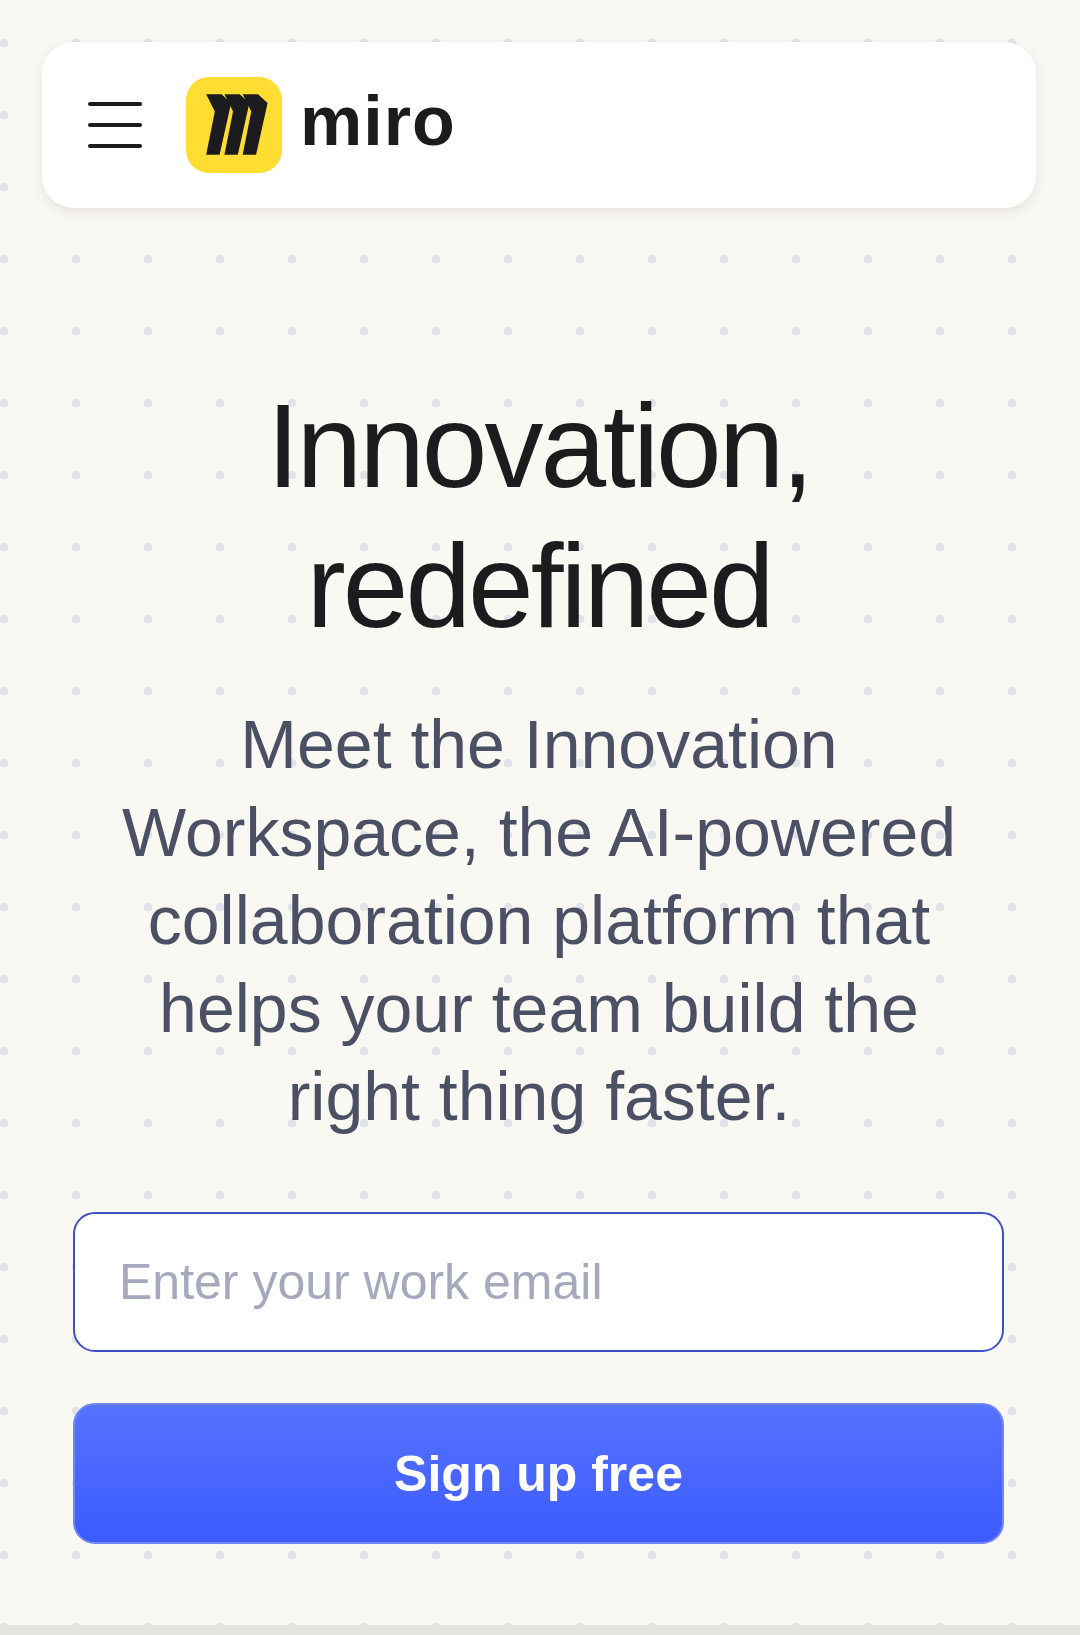 Image resolution: width=1080 pixels, height=1635 pixels. What do you see at coordinates (539, 516) in the screenshot?
I see `hero-heading: Innovation, redefined` at bounding box center [539, 516].